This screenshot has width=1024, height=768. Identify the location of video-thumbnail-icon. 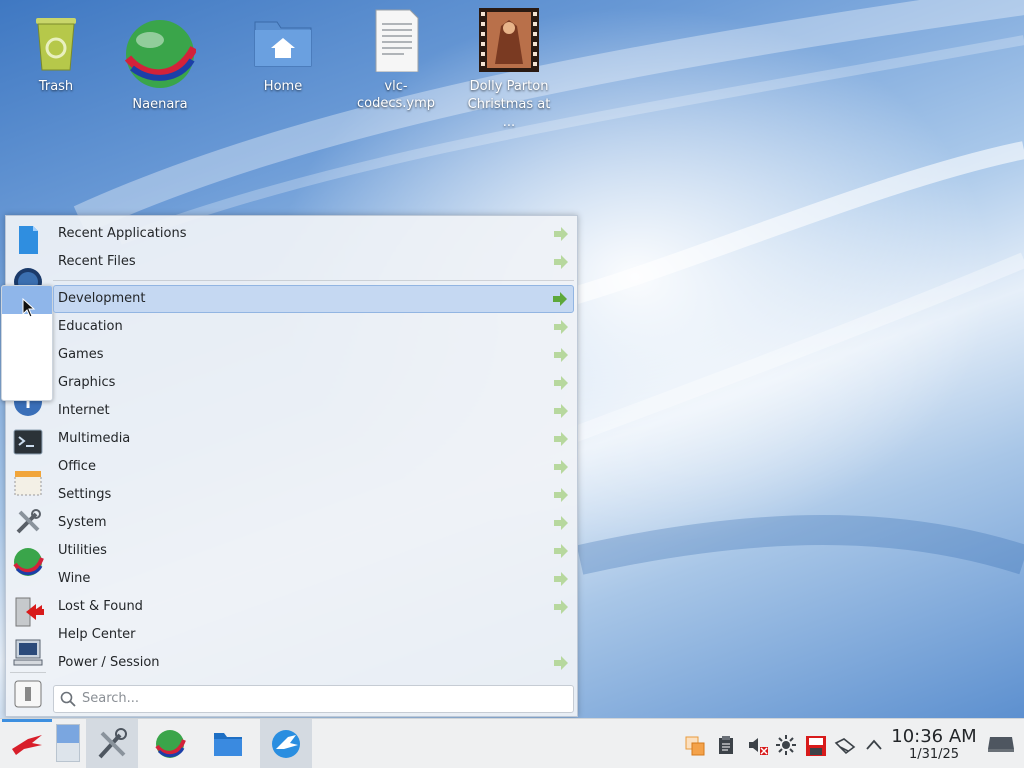
(509, 40).